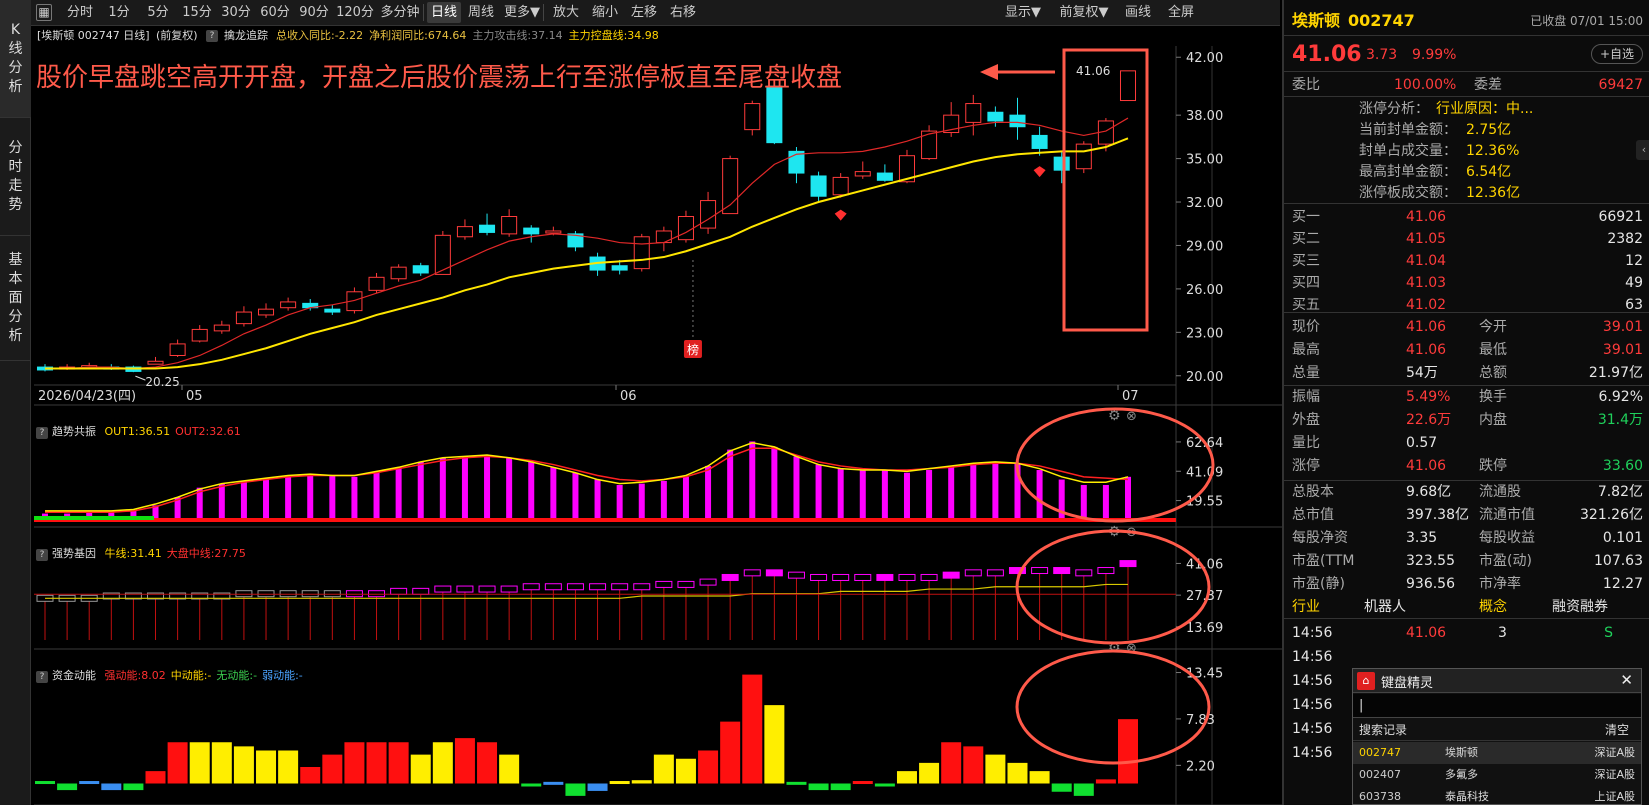 The image size is (1649, 805). What do you see at coordinates (1383, 730) in the screenshot?
I see `history-label: 搜索记录` at bounding box center [1383, 730].